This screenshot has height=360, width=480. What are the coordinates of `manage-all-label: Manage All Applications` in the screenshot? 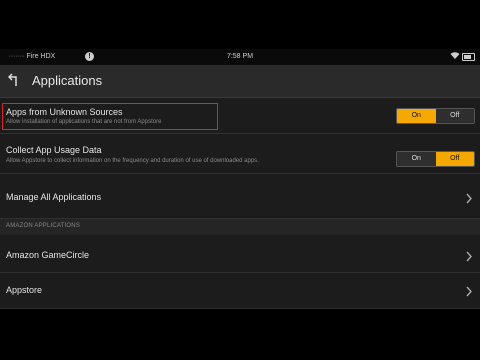 It's located at (54, 197).